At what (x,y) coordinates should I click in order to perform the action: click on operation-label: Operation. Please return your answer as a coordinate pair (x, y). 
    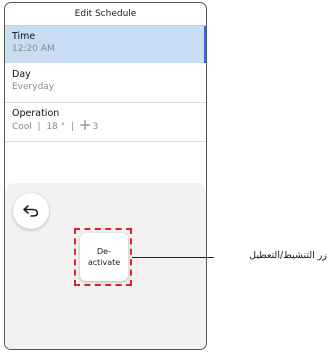
    Looking at the image, I should click on (36, 113).